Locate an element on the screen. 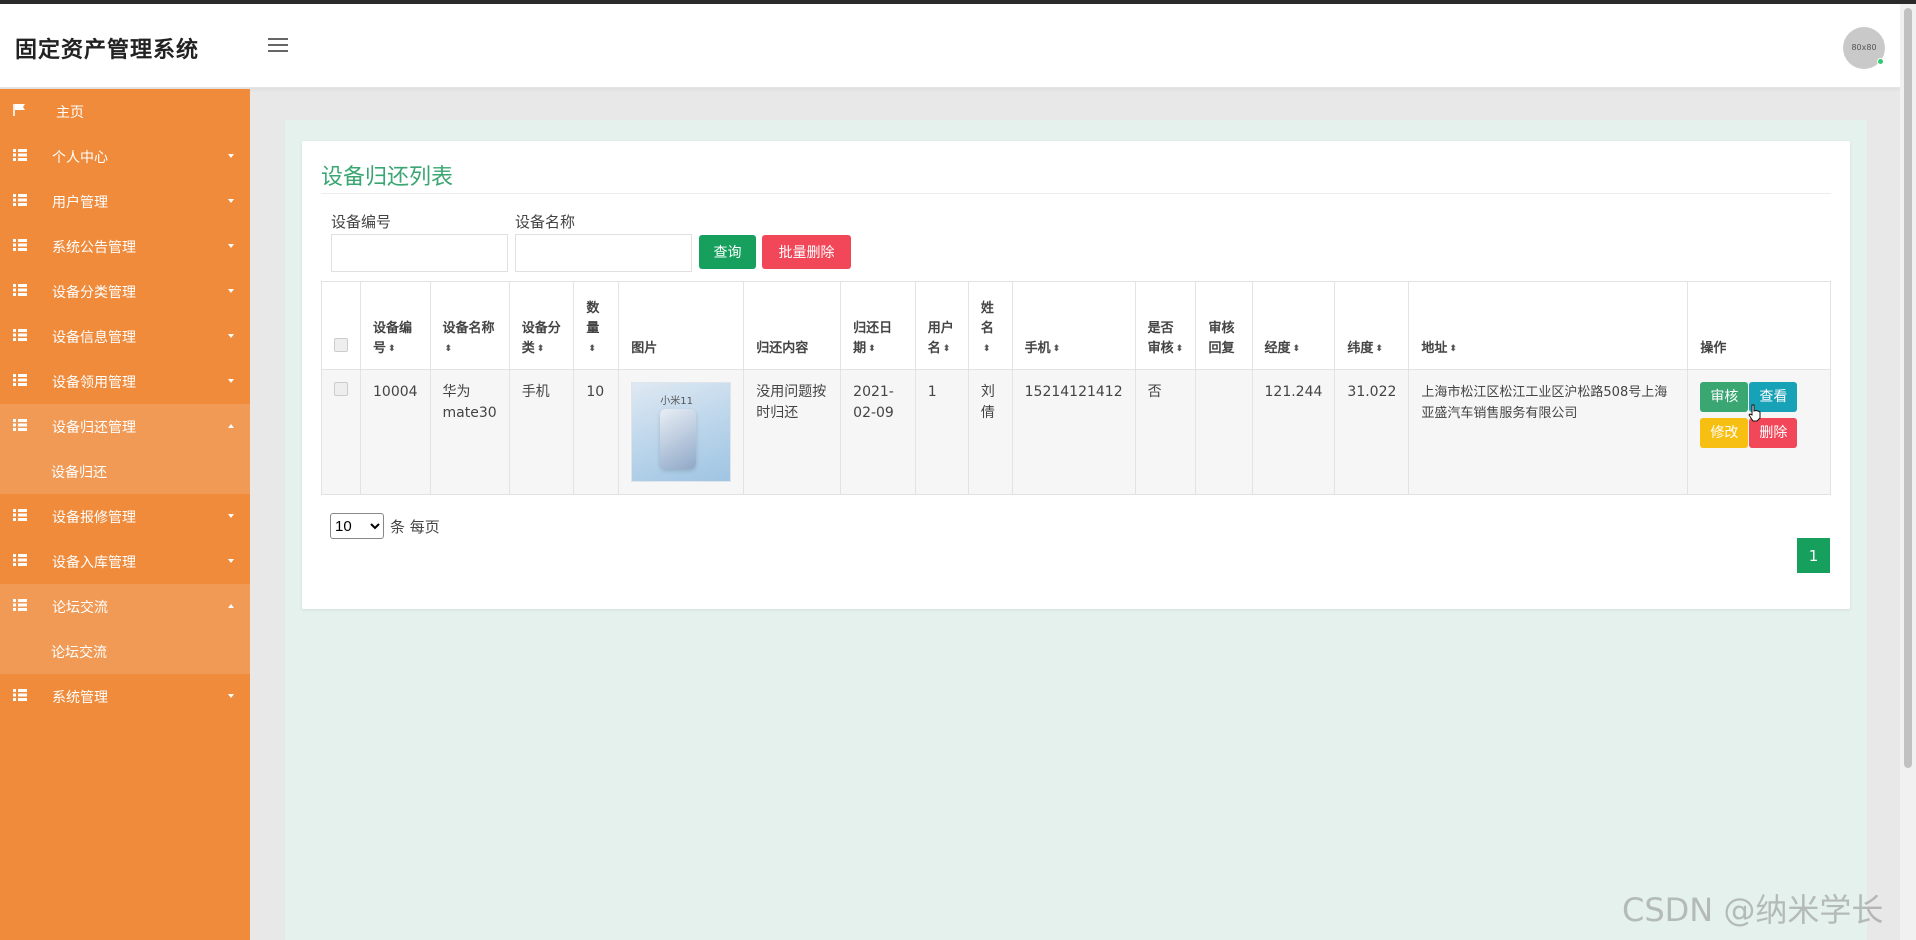  header-address: 地址 ⬍ is located at coordinates (1548, 325).